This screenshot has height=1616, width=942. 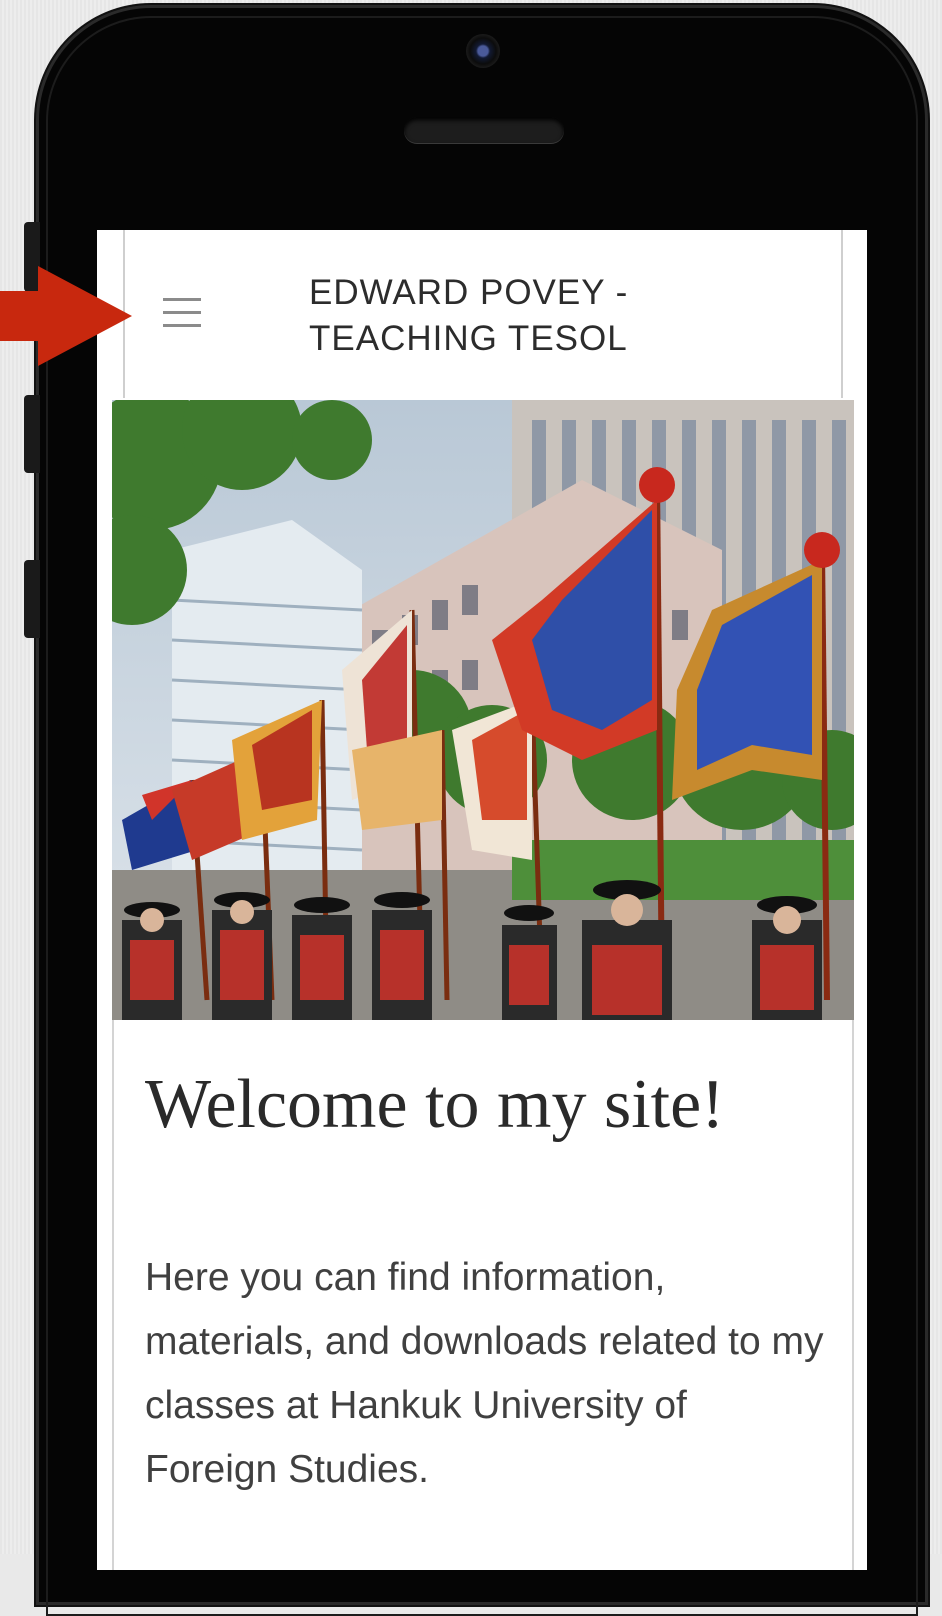 What do you see at coordinates (483, 51) in the screenshot?
I see `front-camera` at bounding box center [483, 51].